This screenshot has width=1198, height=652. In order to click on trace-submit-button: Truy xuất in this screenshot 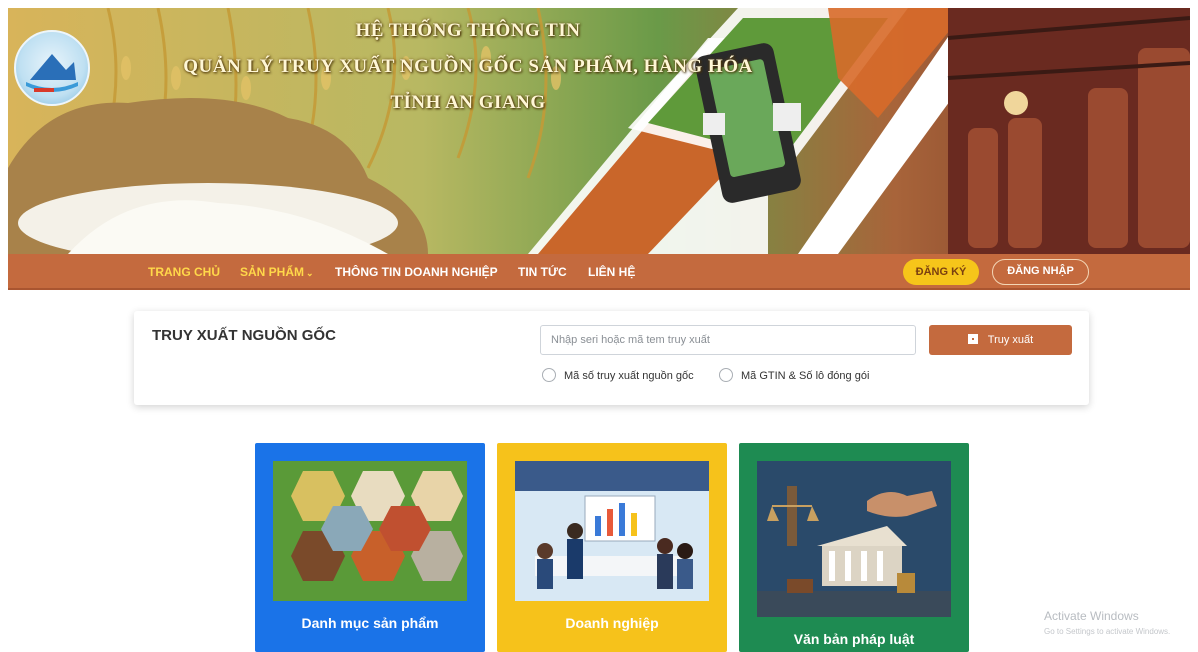, I will do `click(1000, 340)`.